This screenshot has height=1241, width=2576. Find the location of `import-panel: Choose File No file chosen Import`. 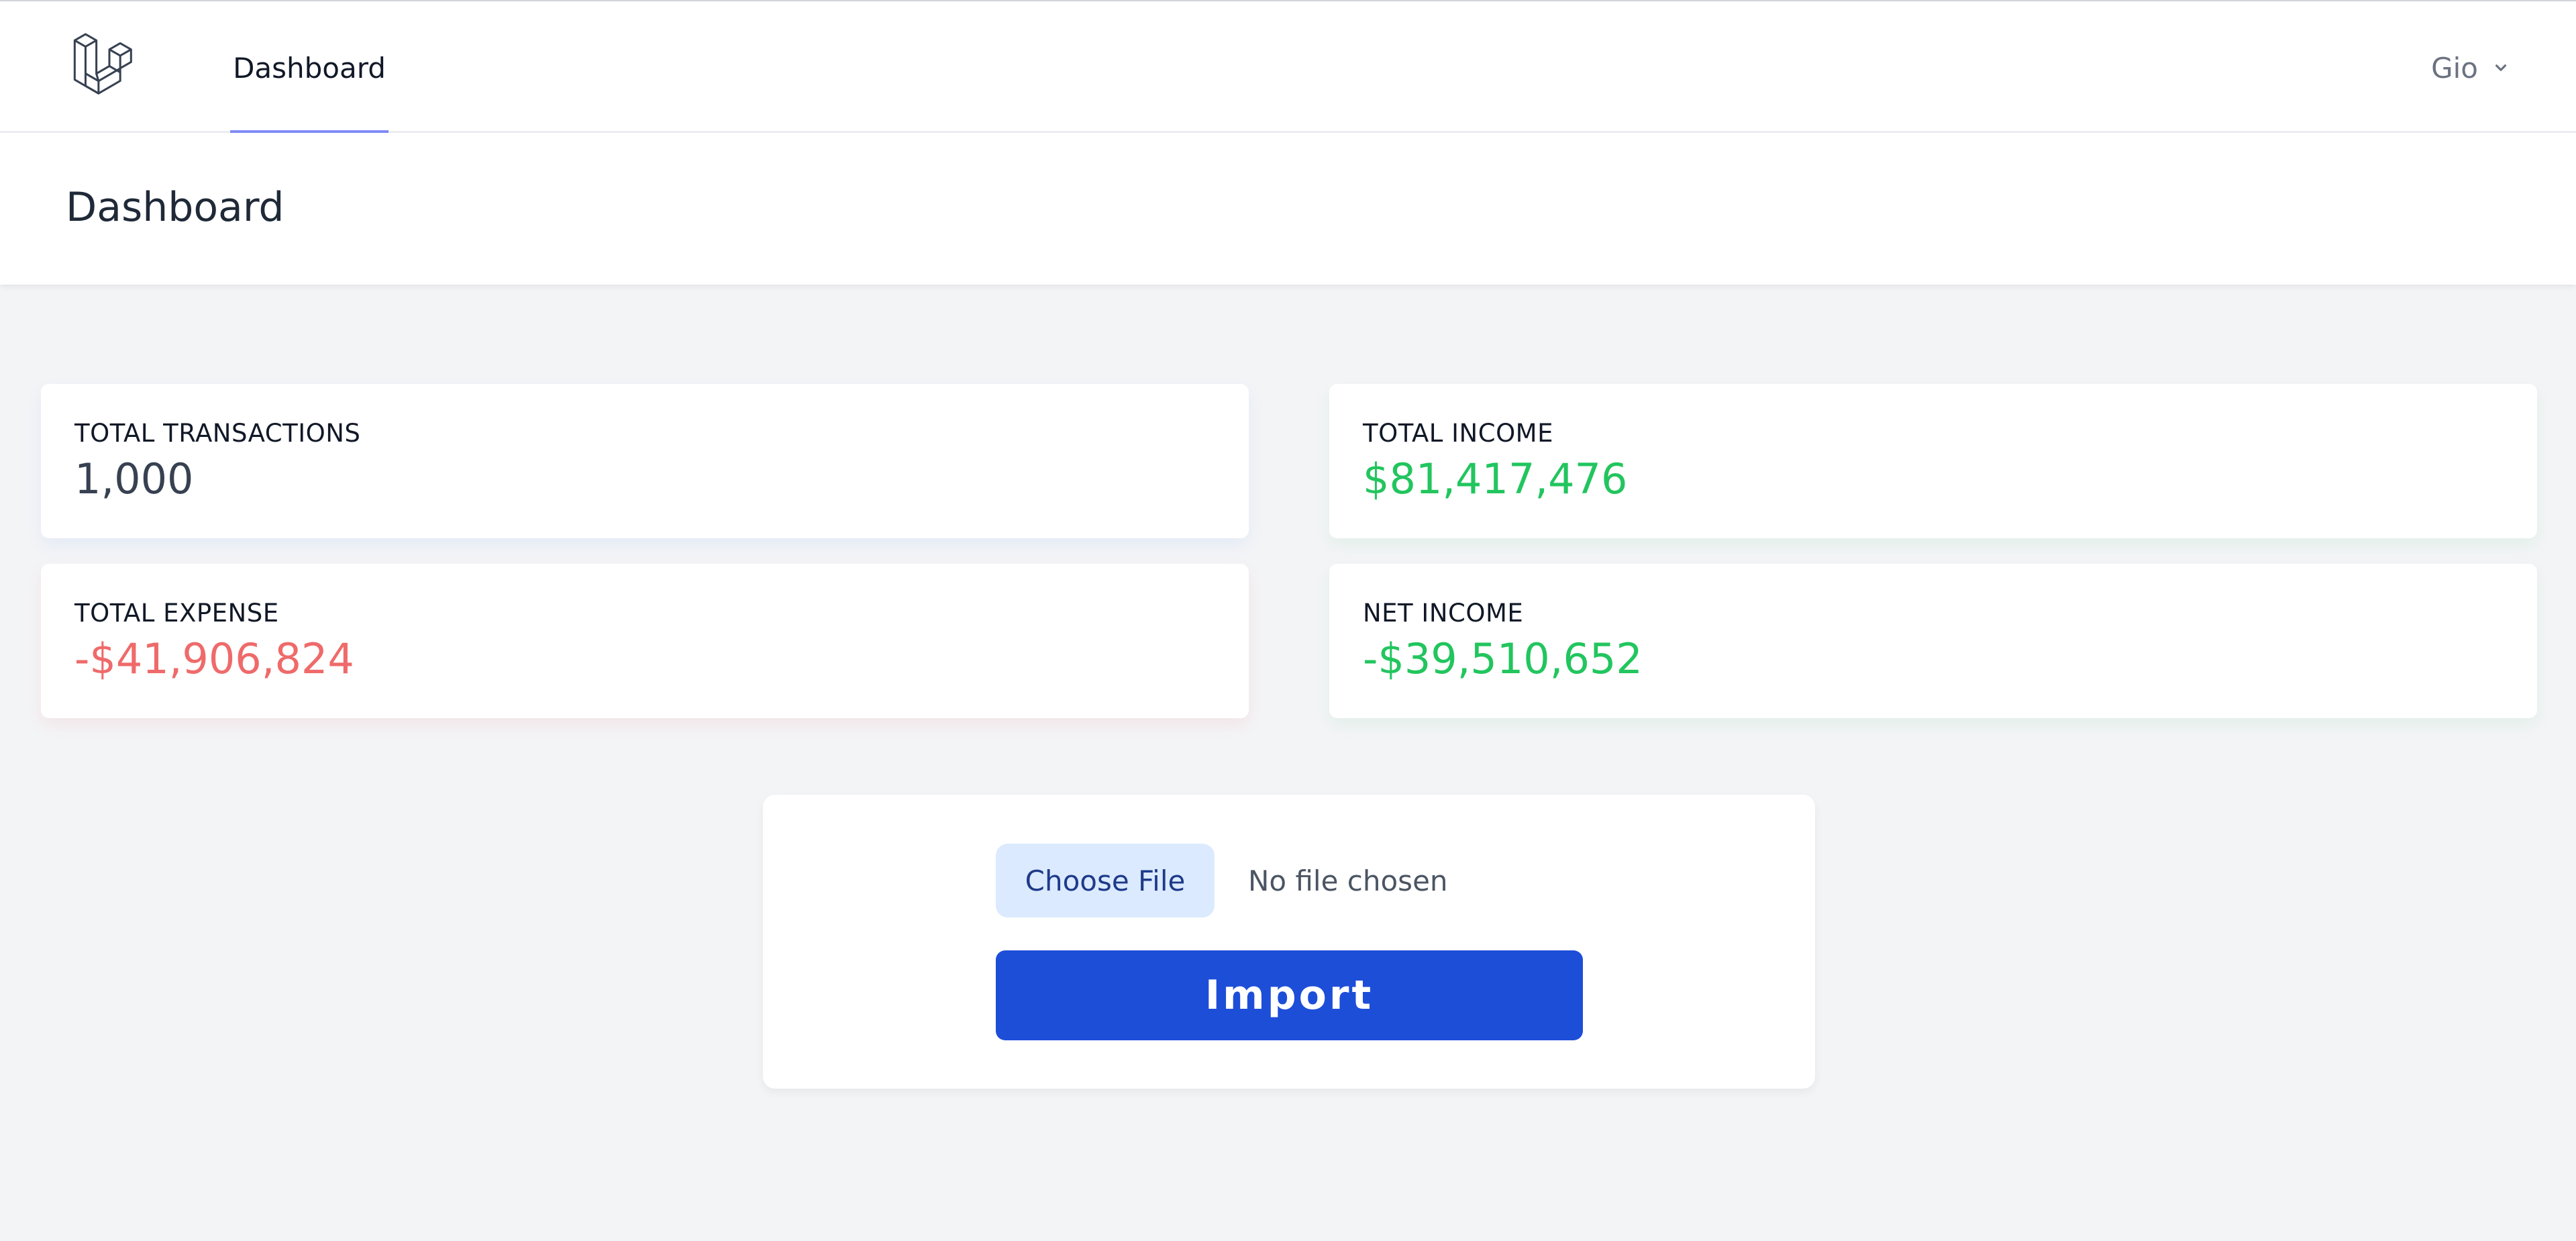

import-panel: Choose File No file chosen Import is located at coordinates (1289, 942).